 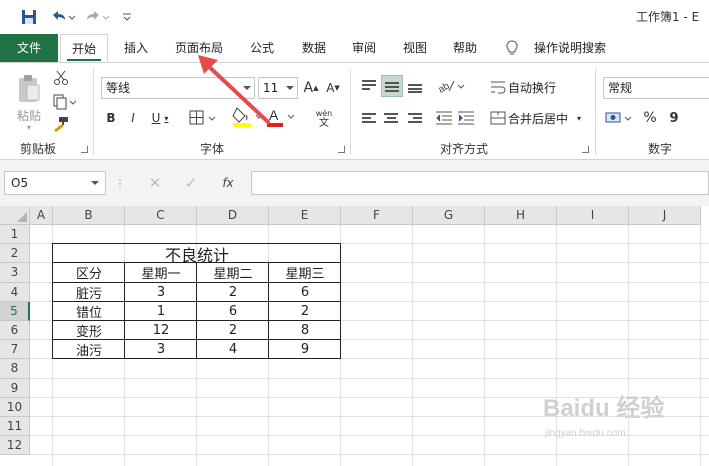 What do you see at coordinates (29, 48) in the screenshot?
I see `tab-file: 文件` at bounding box center [29, 48].